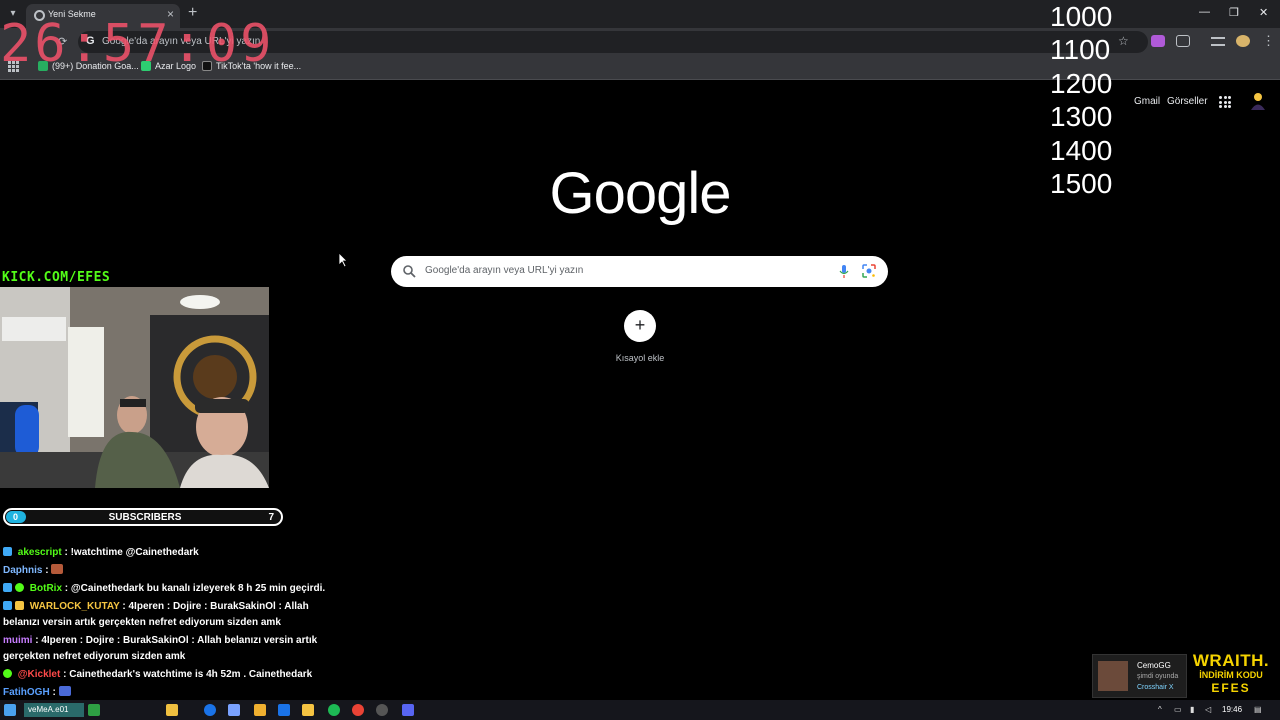 The image size is (1280, 720). I want to click on taskbar: veMeA.e01 ^ ▭ ▮ ◁ 19:46 ▤, so click(640, 710).